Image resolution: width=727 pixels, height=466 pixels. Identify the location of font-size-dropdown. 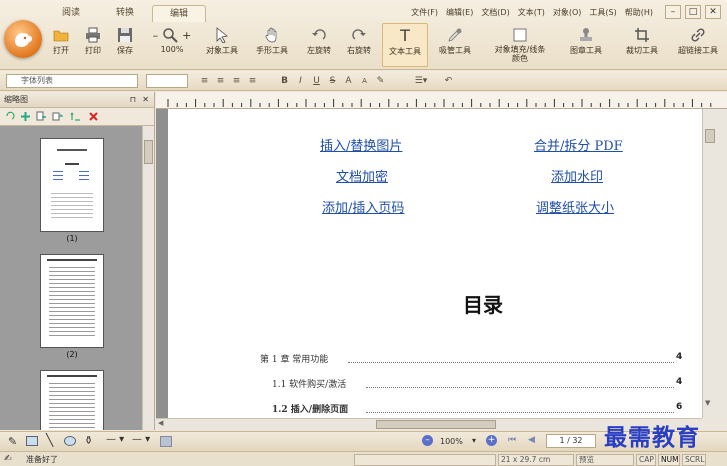
(167, 81).